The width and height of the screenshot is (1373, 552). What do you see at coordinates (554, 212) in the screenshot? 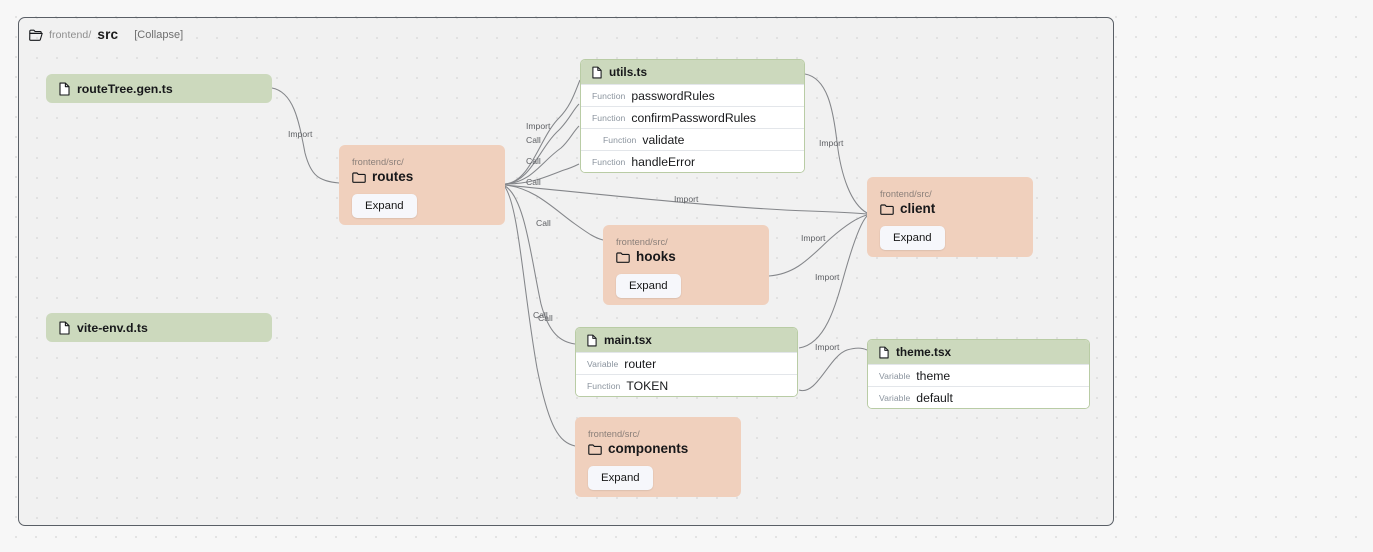
I see `edge-call-routes-hooks: Call` at bounding box center [554, 212].